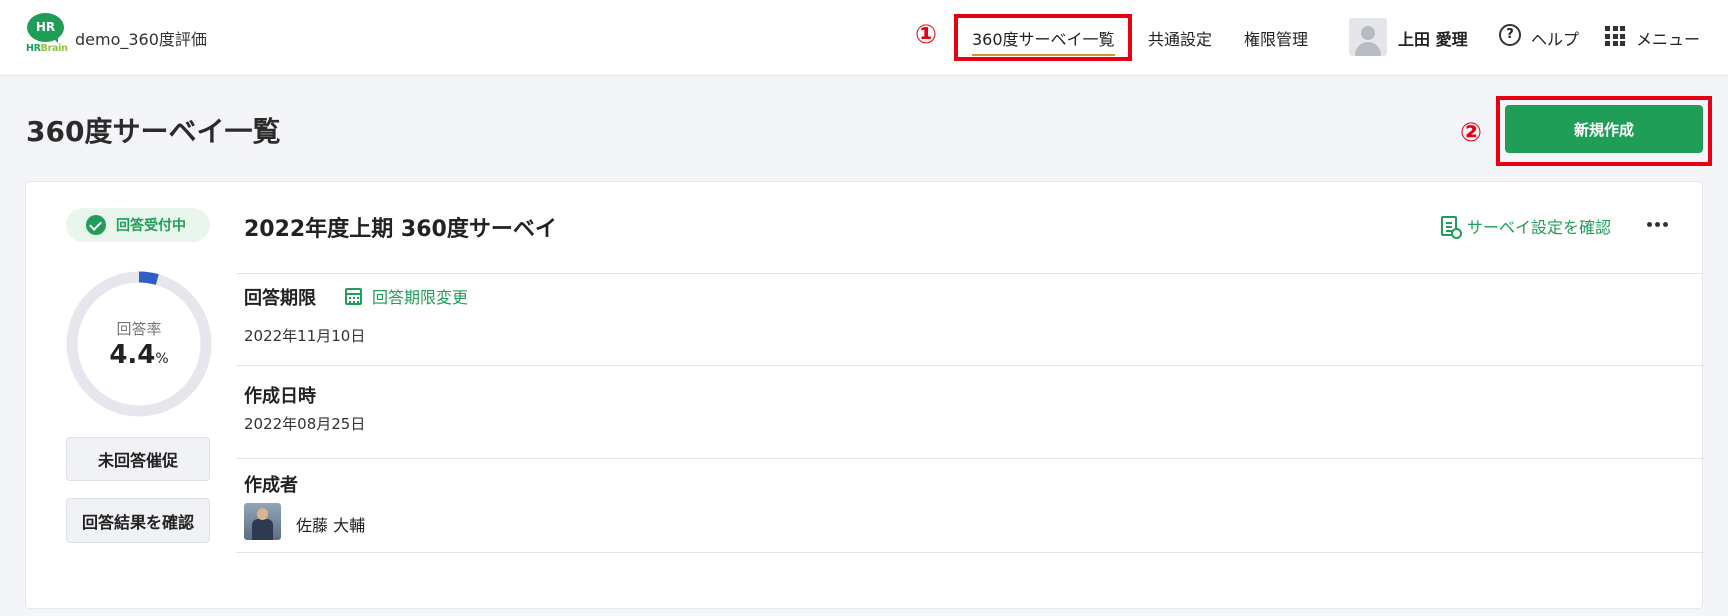 The height and width of the screenshot is (616, 1728). What do you see at coordinates (305, 336) in the screenshot?
I see `deadline-value: 2022年11月10日` at bounding box center [305, 336].